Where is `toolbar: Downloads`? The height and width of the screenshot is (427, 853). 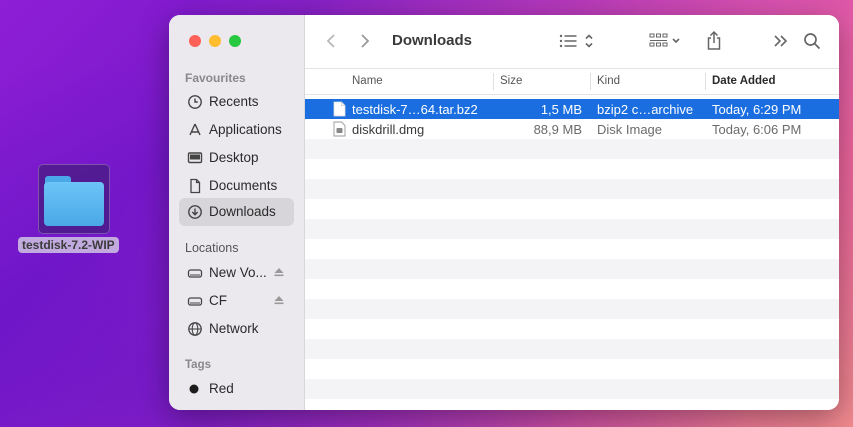
toolbar: Downloads is located at coordinates (572, 41).